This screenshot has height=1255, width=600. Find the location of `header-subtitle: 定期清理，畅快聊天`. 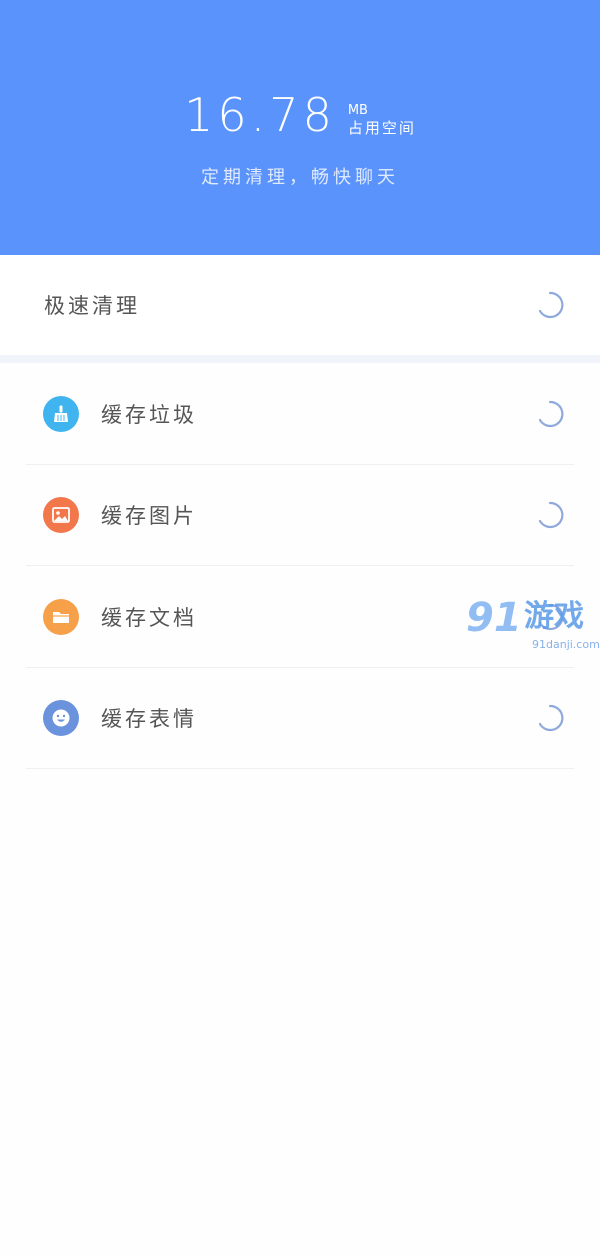

header-subtitle: 定期清理，畅快聊天 is located at coordinates (300, 177).